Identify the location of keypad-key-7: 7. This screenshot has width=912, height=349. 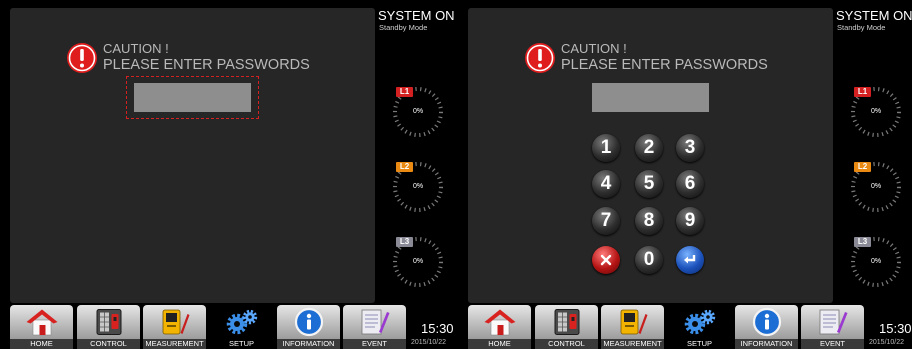
(606, 221).